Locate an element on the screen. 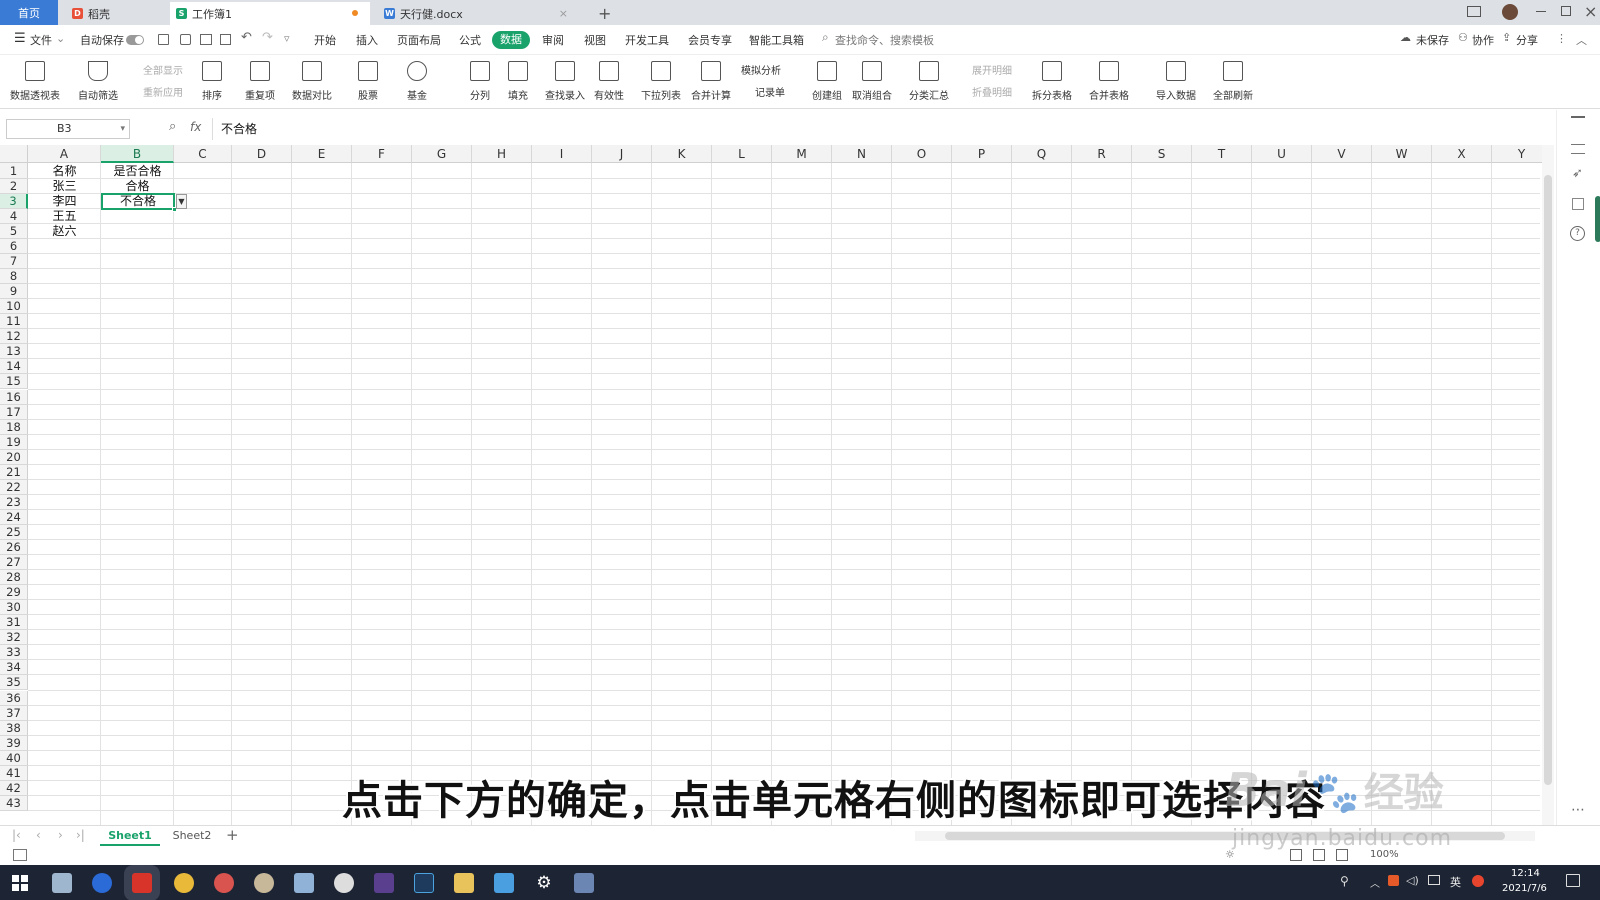 The height and width of the screenshot is (900, 1600). consolidate-button: 合并计算 is located at coordinates (711, 79).